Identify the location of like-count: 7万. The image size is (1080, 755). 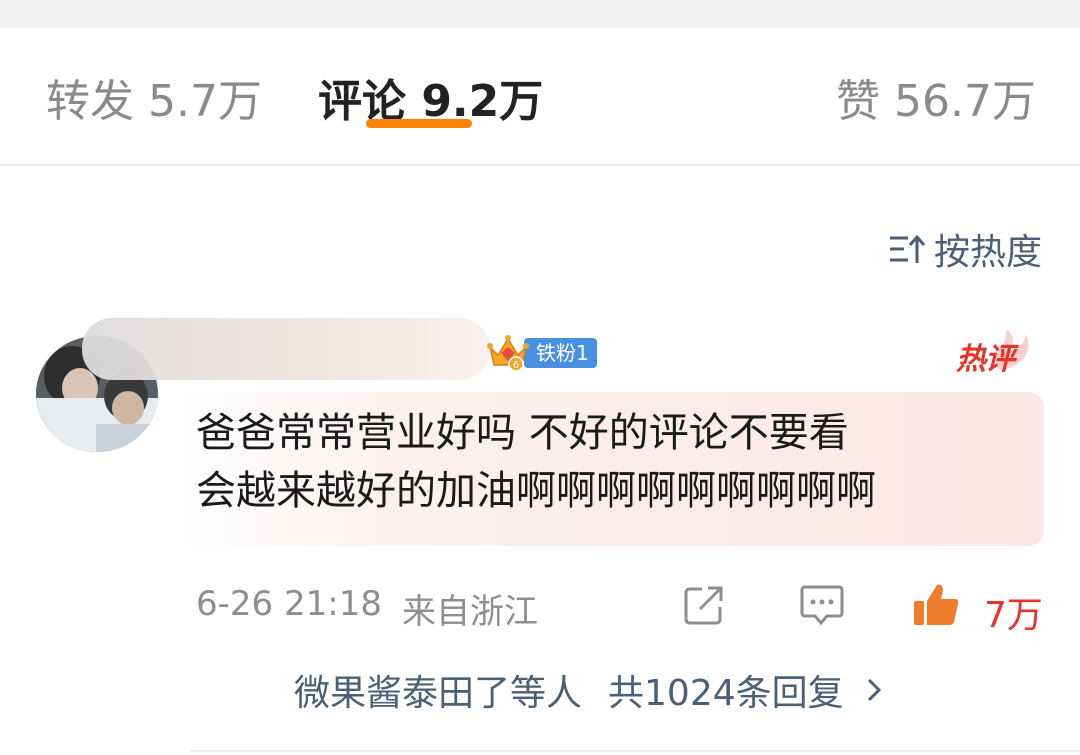
(1013, 612).